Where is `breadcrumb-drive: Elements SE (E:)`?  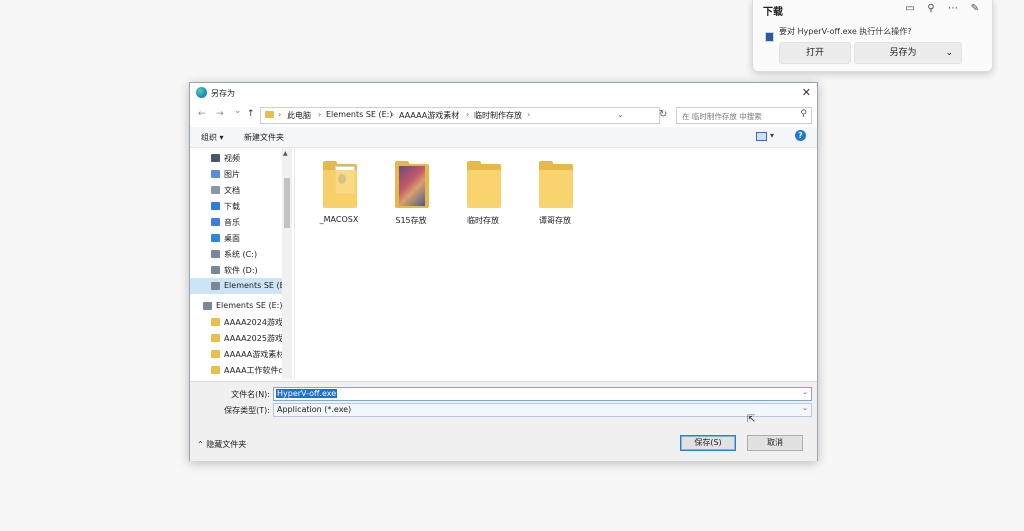
breadcrumb-drive: Elements SE (E:) is located at coordinates (359, 114).